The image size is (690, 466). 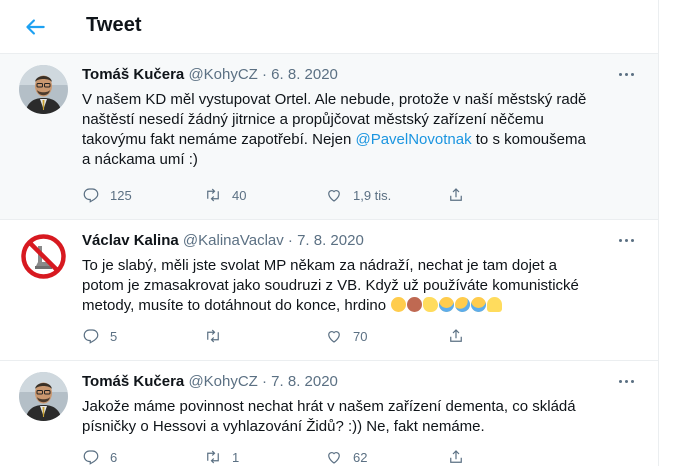 What do you see at coordinates (107, 195) in the screenshot?
I see `reply-button: 125` at bounding box center [107, 195].